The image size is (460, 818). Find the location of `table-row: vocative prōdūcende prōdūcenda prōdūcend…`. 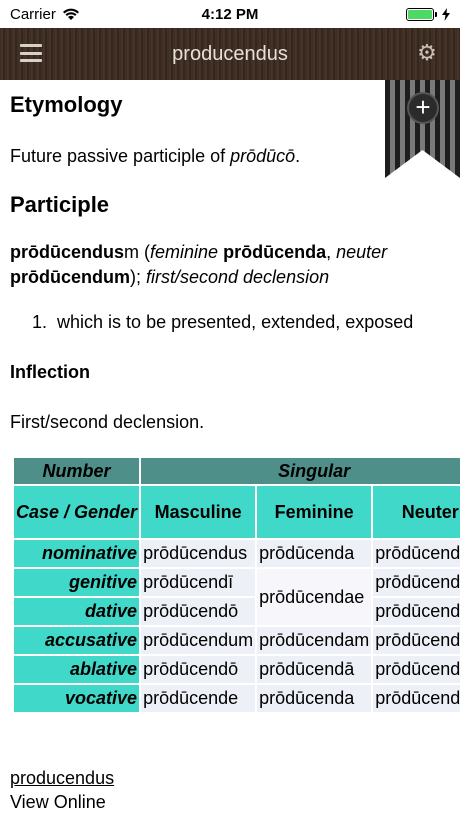

table-row: vocative prōdūcende prōdūcenda prōdūcend… is located at coordinates (237, 698).